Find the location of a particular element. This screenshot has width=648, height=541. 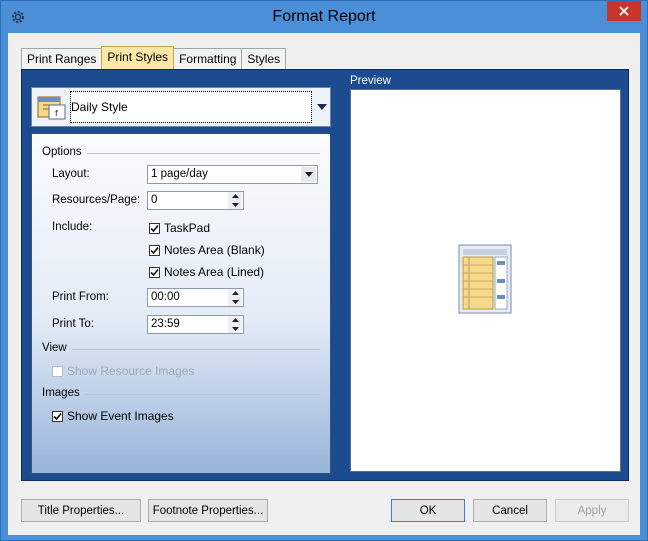

taskpad-label: TaskPad is located at coordinates (187, 228).